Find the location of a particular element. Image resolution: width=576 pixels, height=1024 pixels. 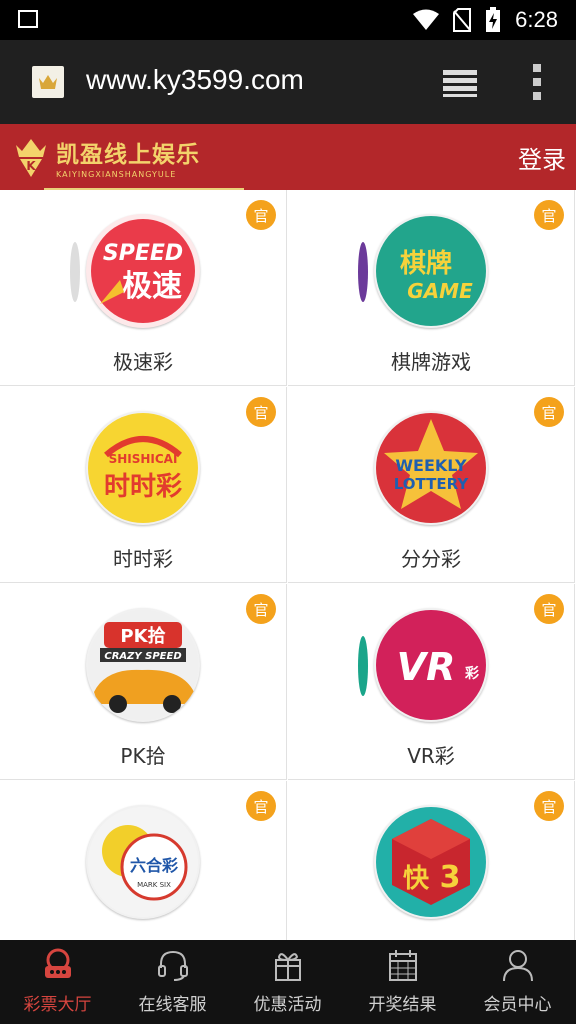

mark-six-logo-icon: 六合彩 MARK SIX is located at coordinates (143, 862).